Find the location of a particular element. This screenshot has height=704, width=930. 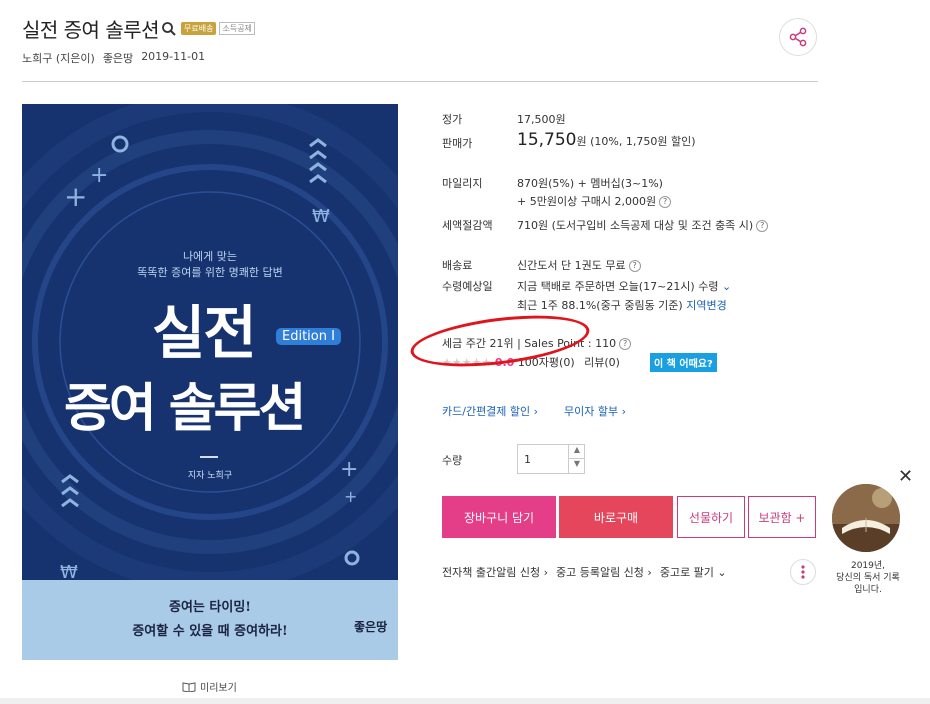

quantity-decrease-button: ▼ is located at coordinates (576, 466).